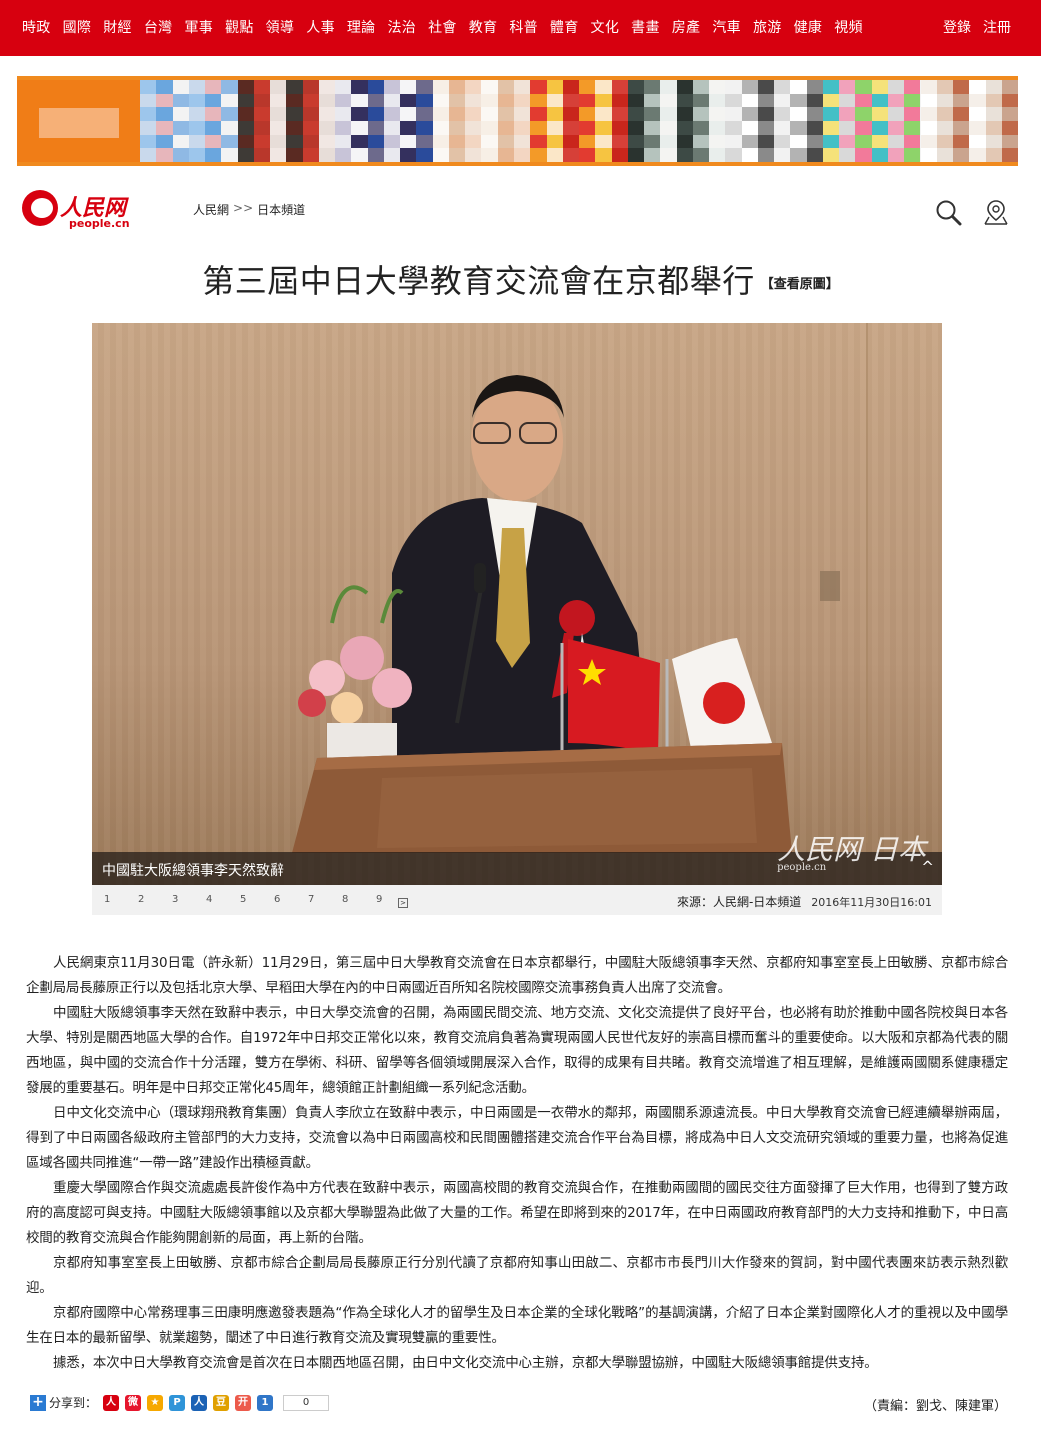 The image size is (1041, 1436). Describe the element at coordinates (189, 899) in the screenshot. I see `page-number: 3` at that location.